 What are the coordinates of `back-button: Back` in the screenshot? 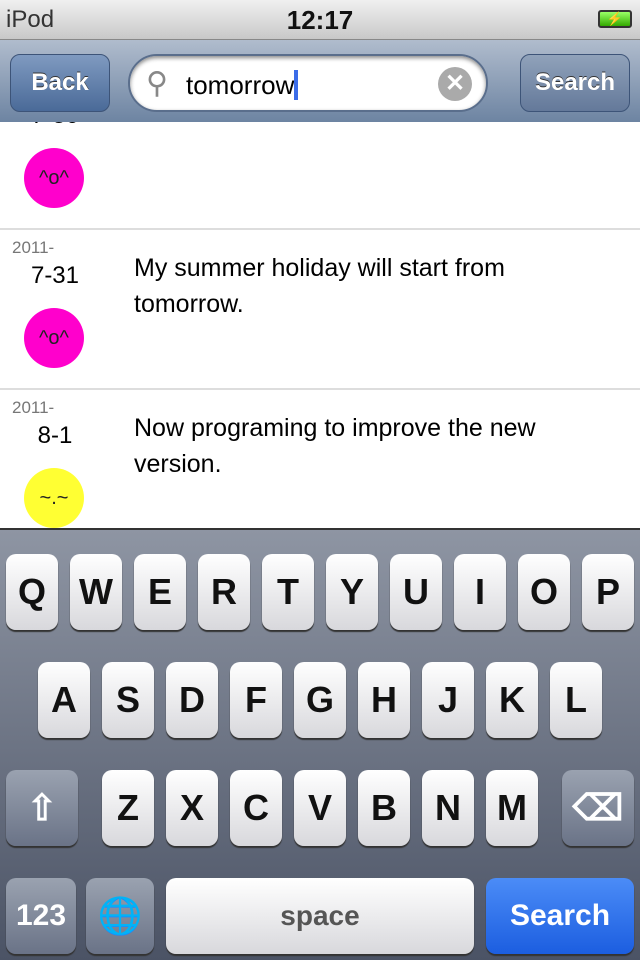 It's located at (60, 83).